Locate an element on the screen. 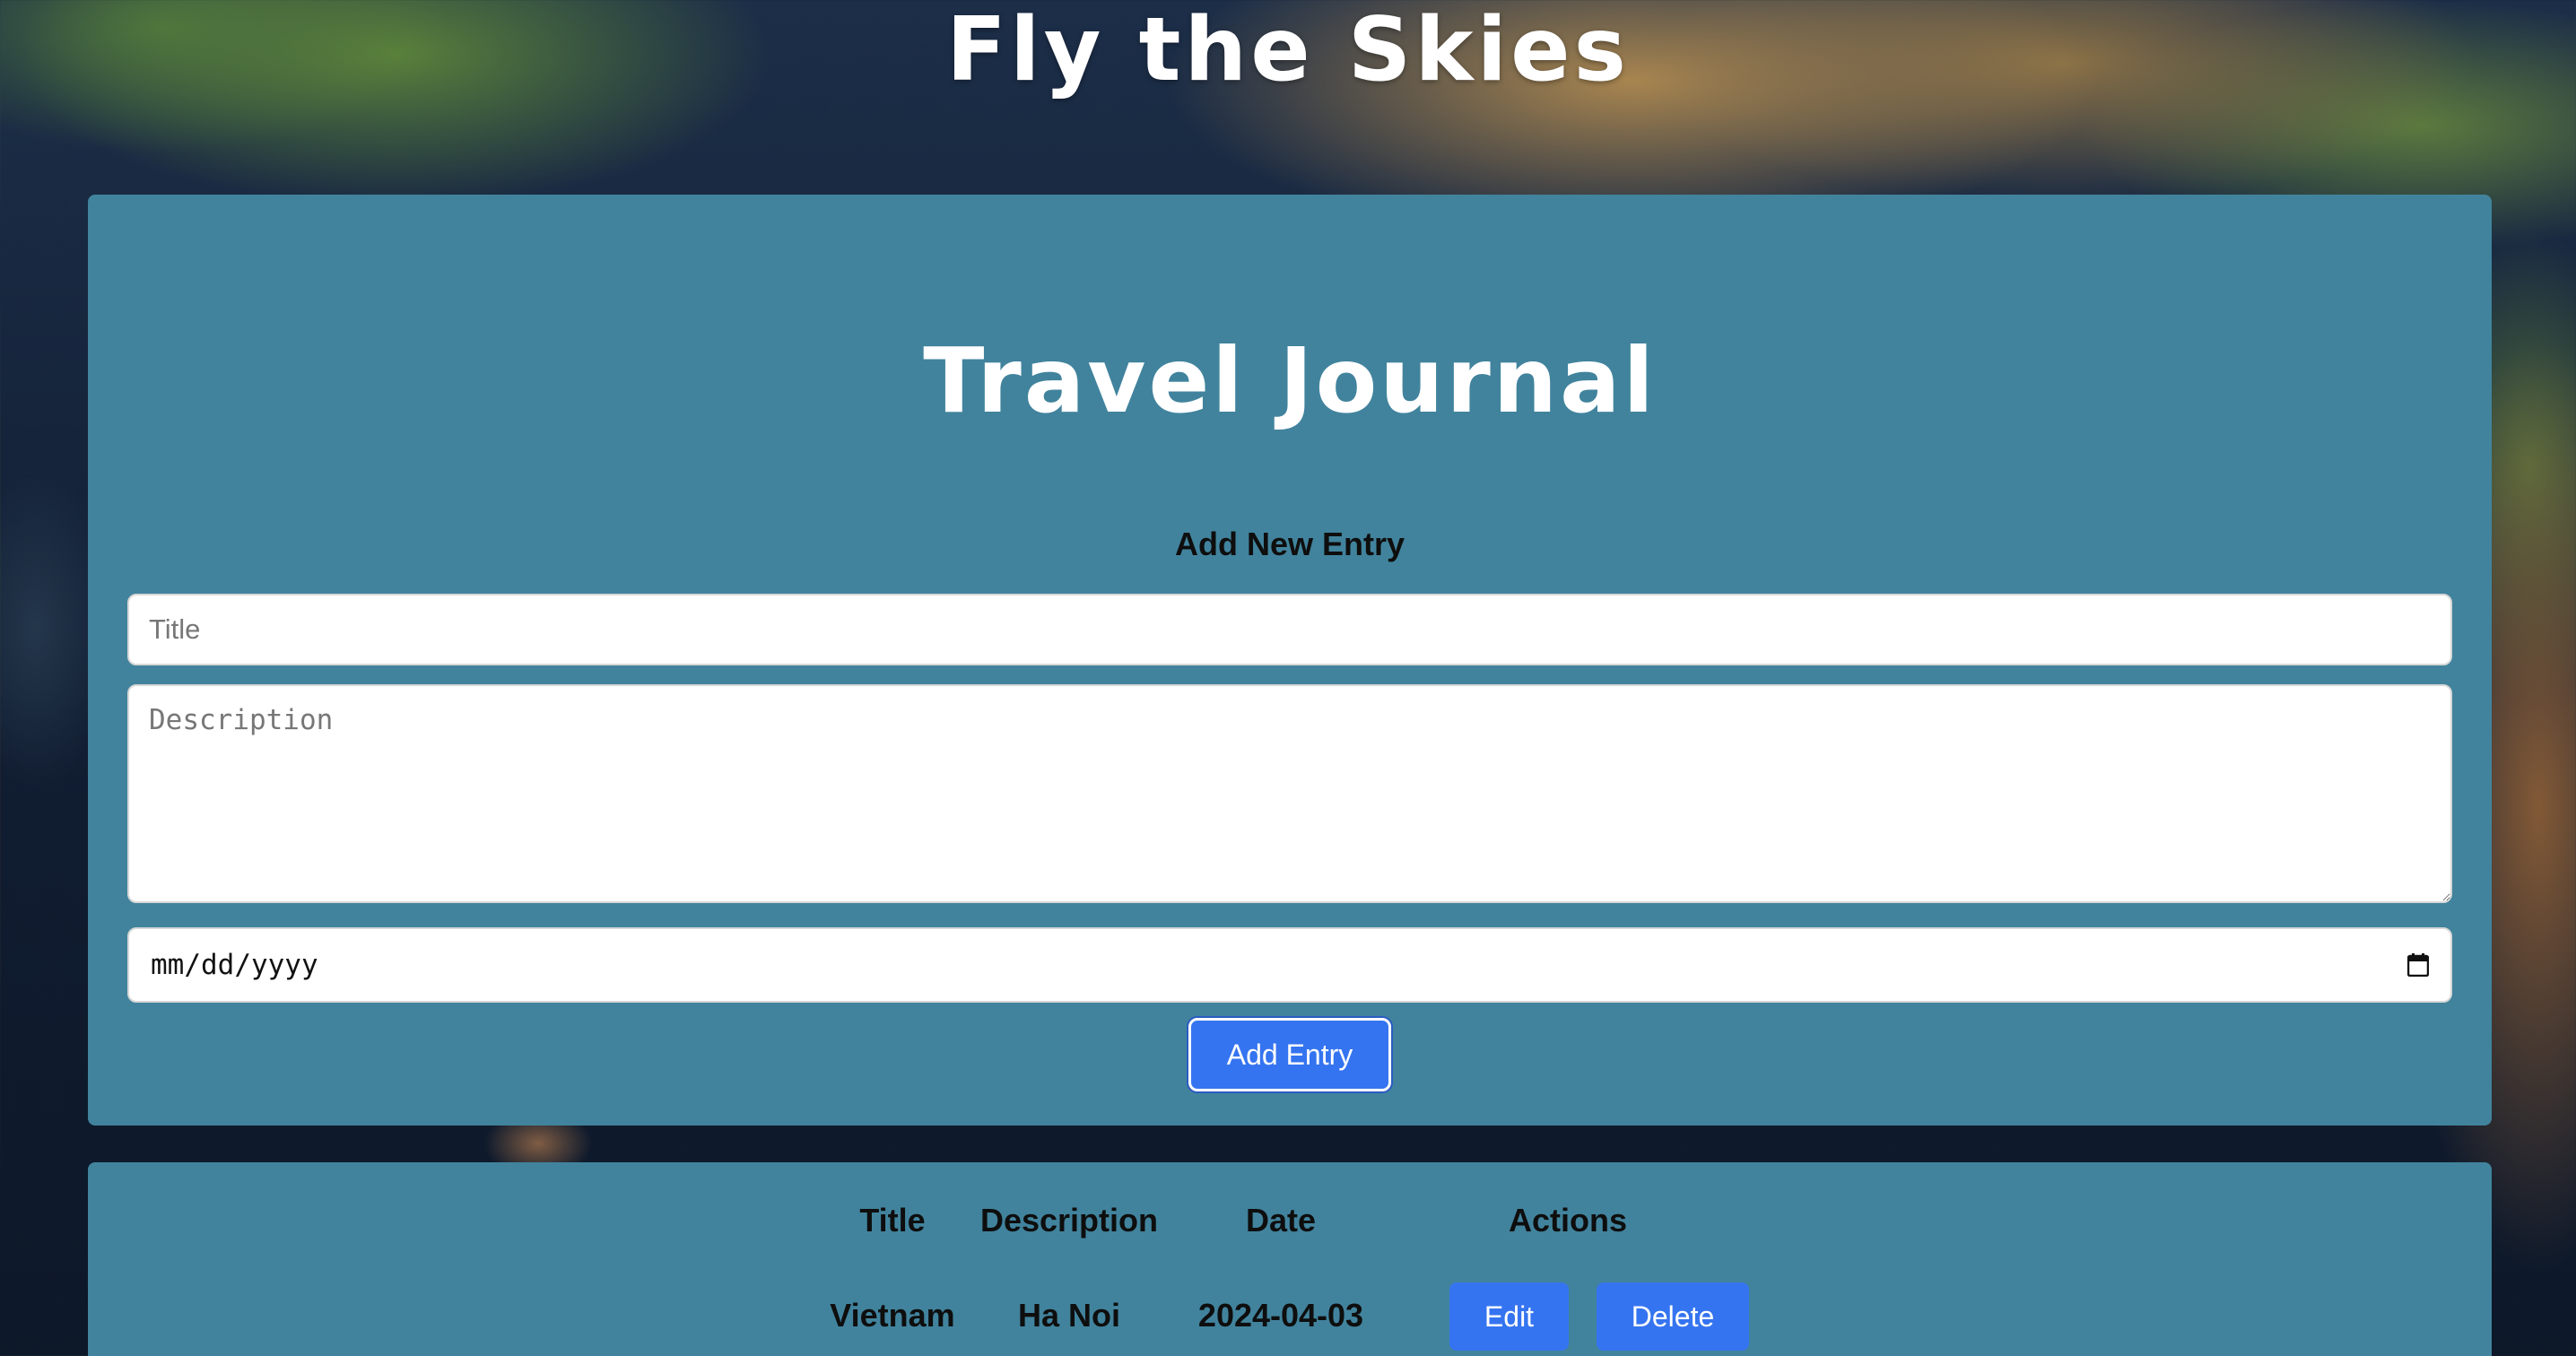  add-entry-heading: Add New Entry is located at coordinates (1289, 544).